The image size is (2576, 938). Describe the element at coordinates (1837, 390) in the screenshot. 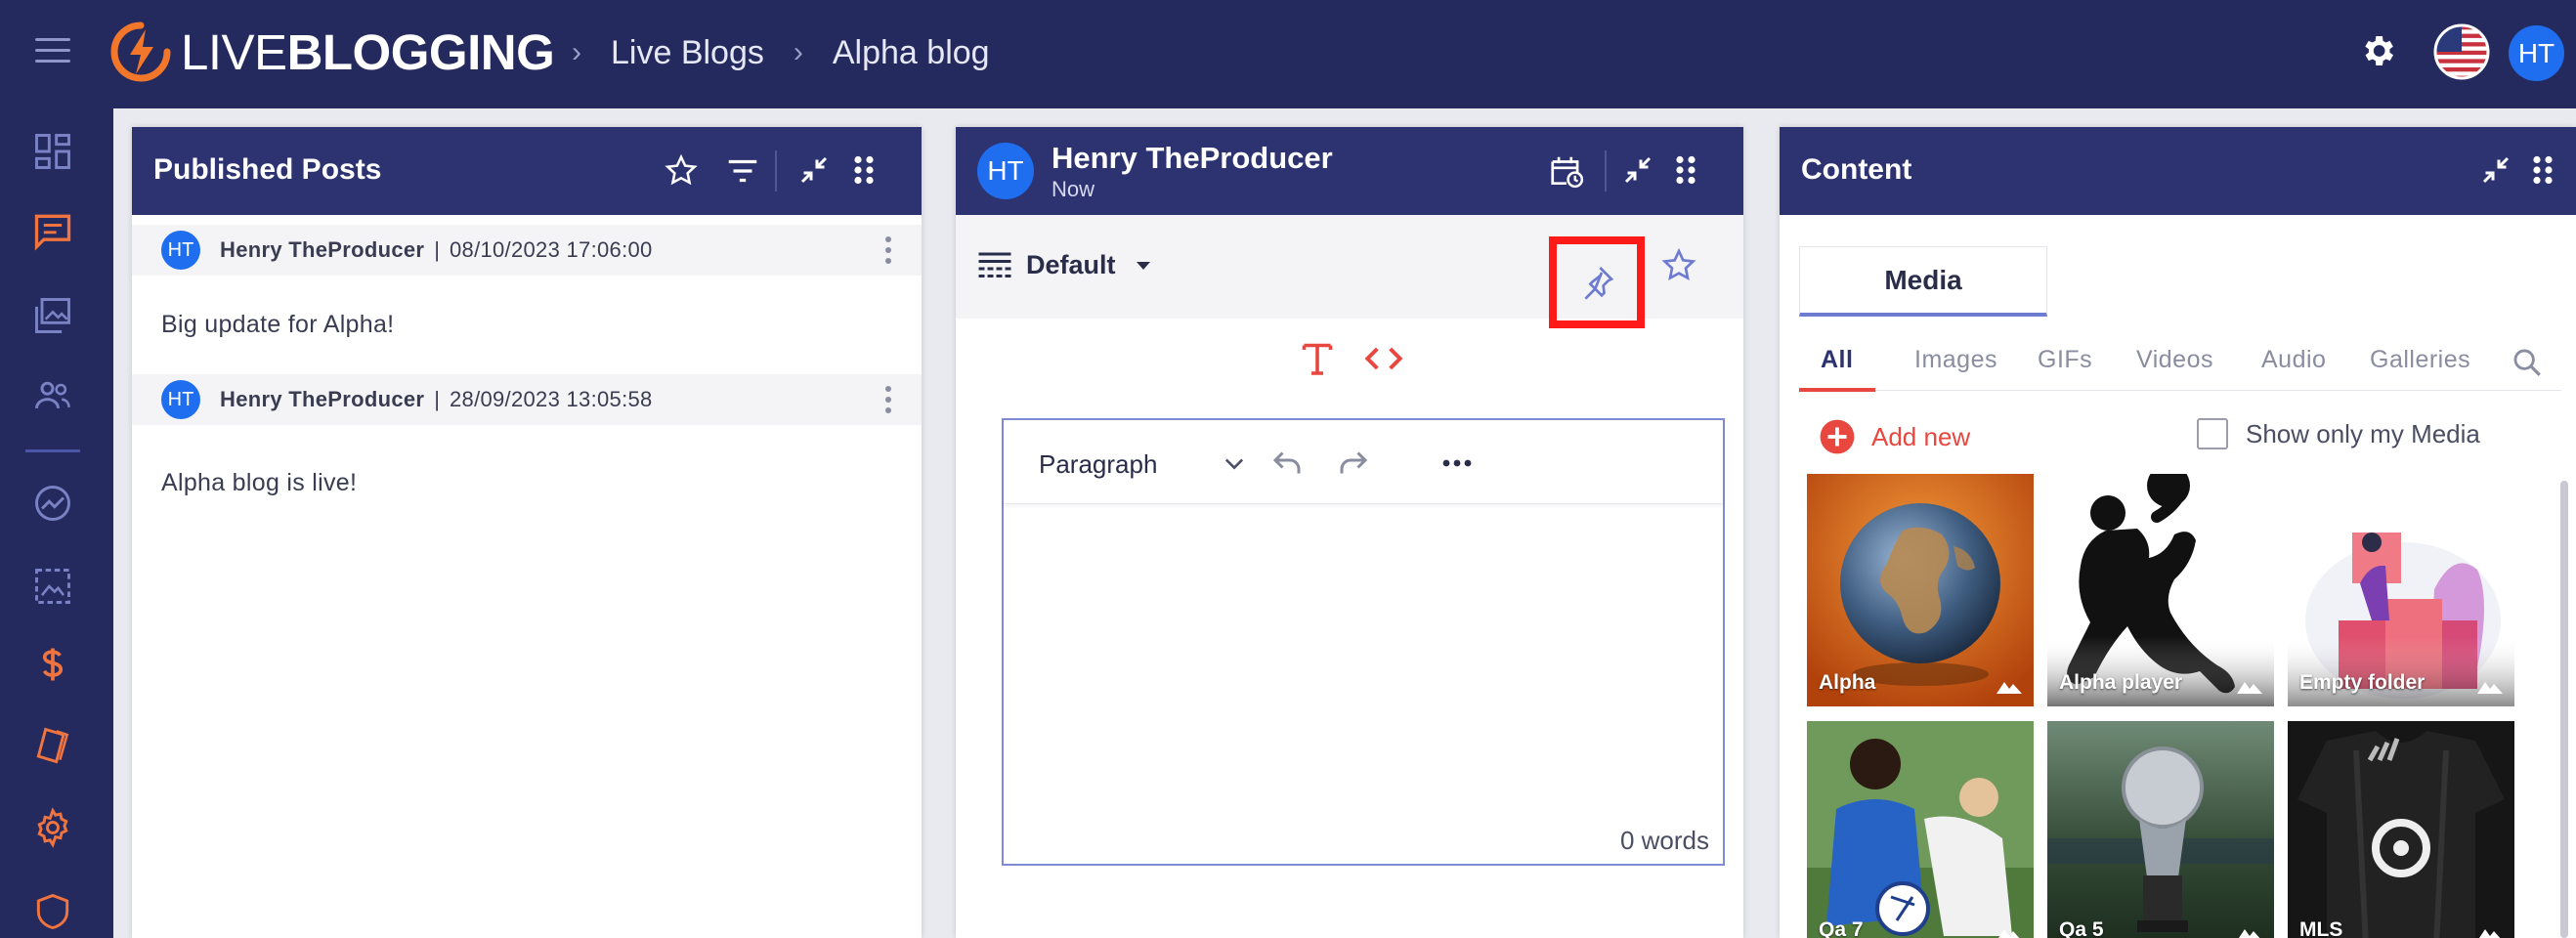

I see `active-tab-indicator` at that location.